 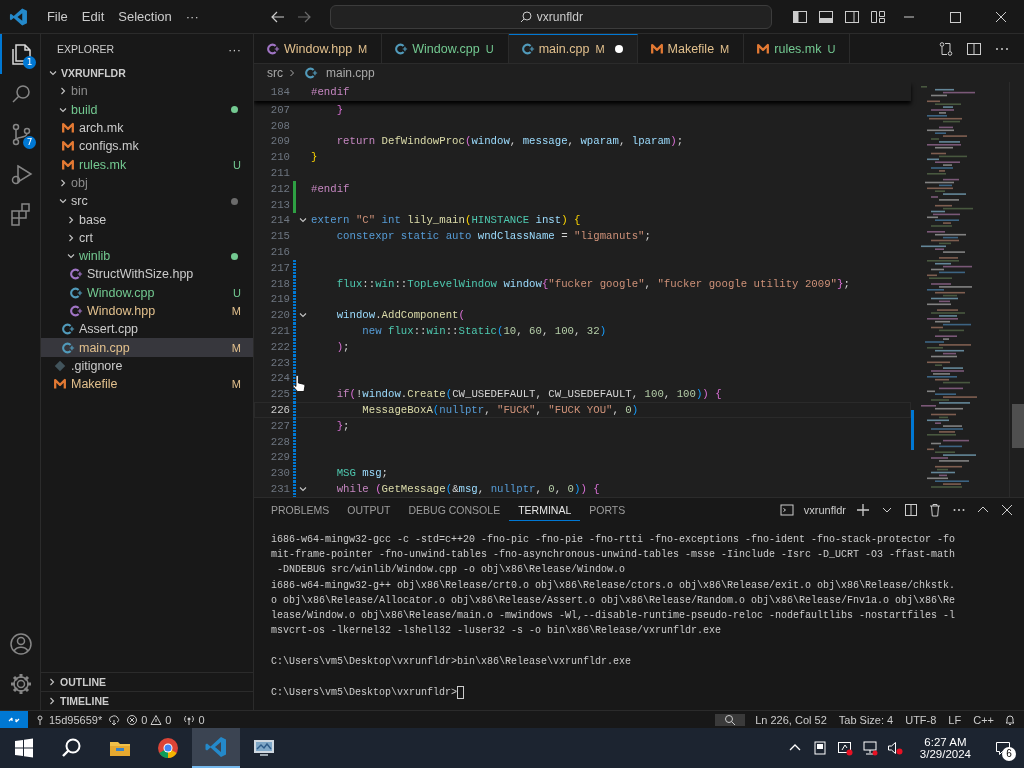 What do you see at coordinates (786, 509) in the screenshot?
I see `terminal-icon` at bounding box center [786, 509].